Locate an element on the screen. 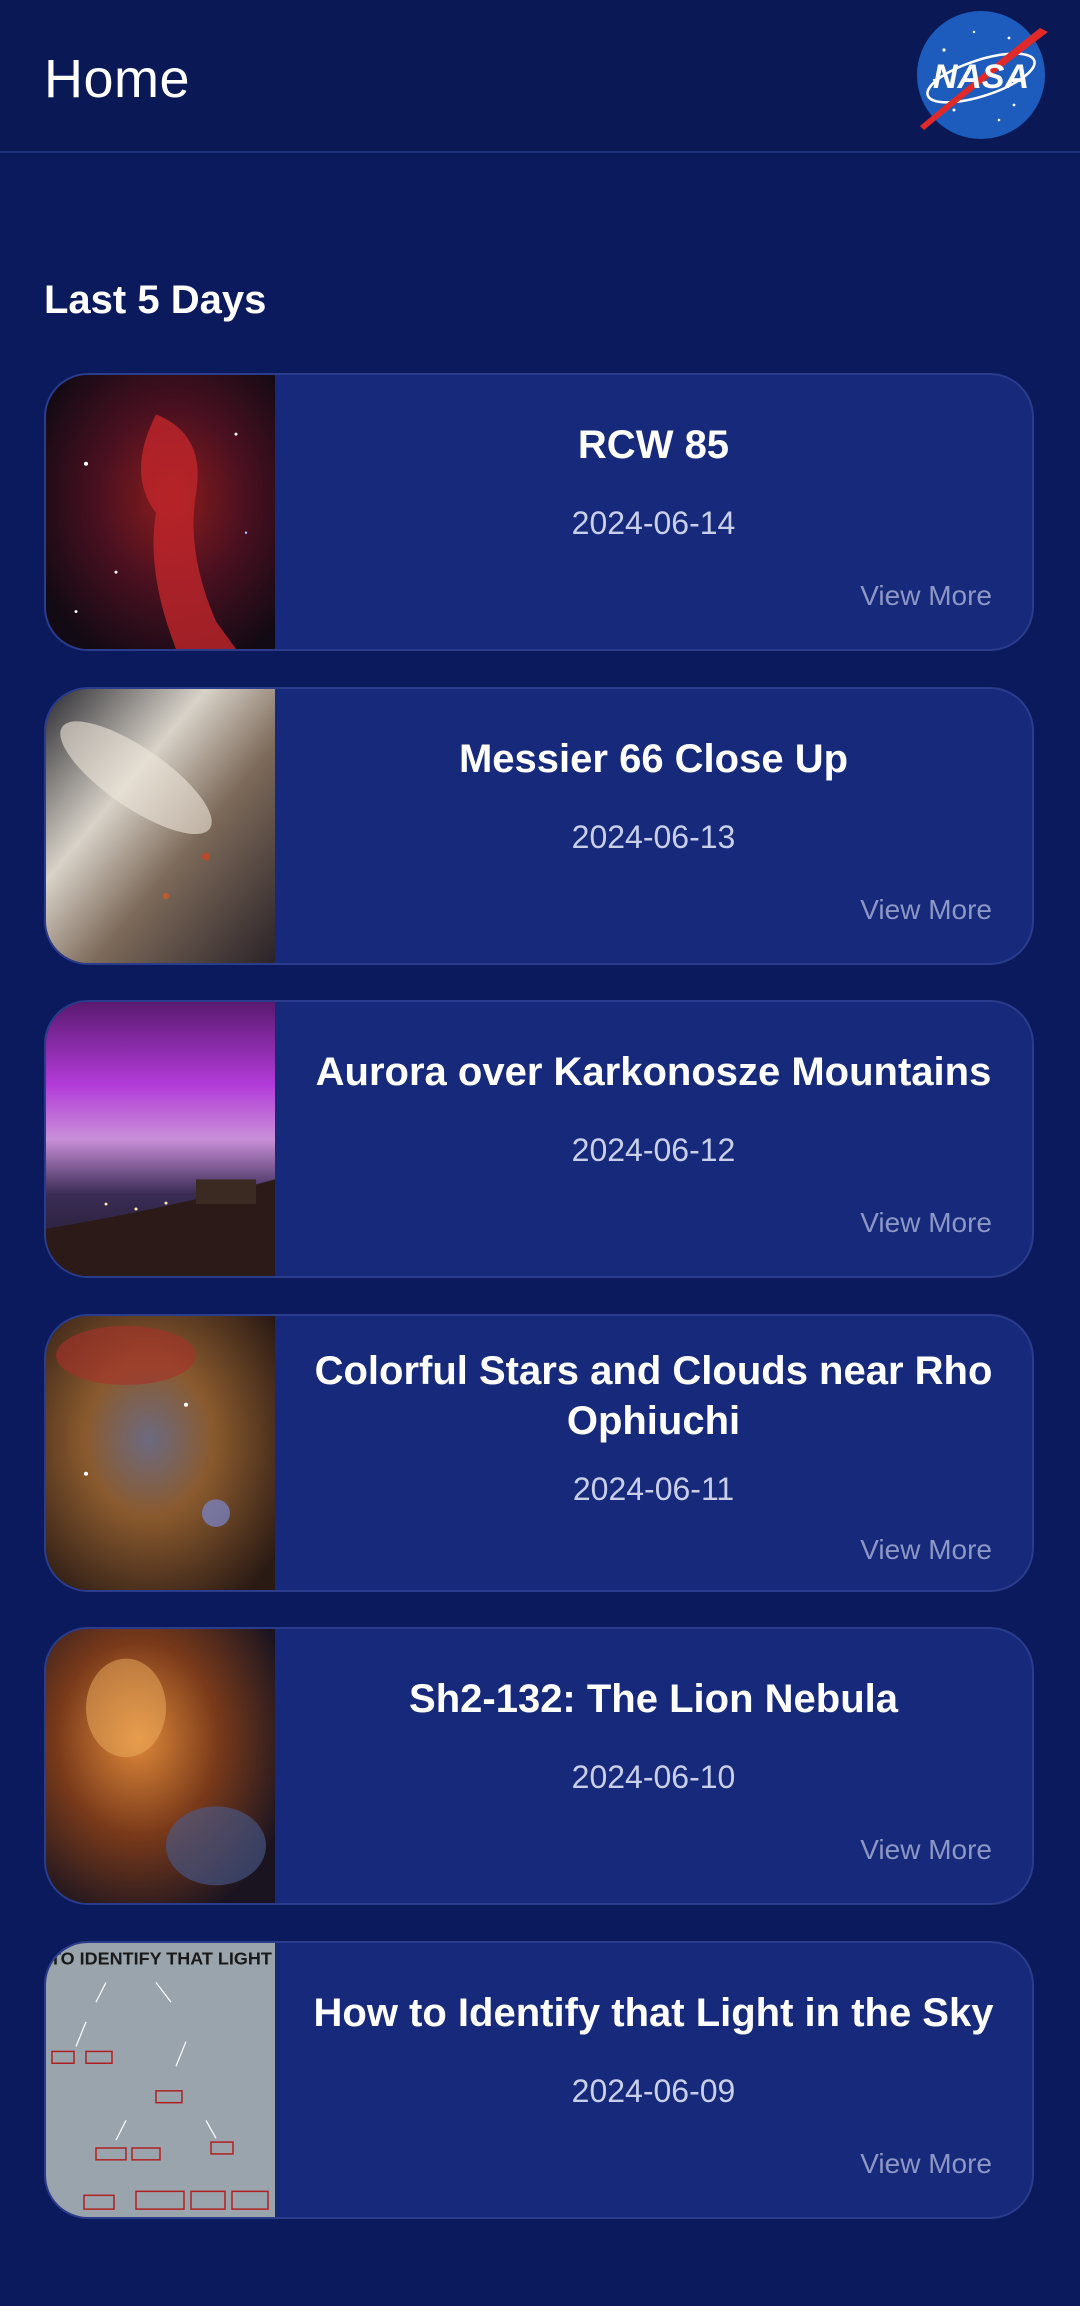 This screenshot has width=1080, height=2306. card-body: RCW 85 2024-06-14 View More is located at coordinates (653, 512).